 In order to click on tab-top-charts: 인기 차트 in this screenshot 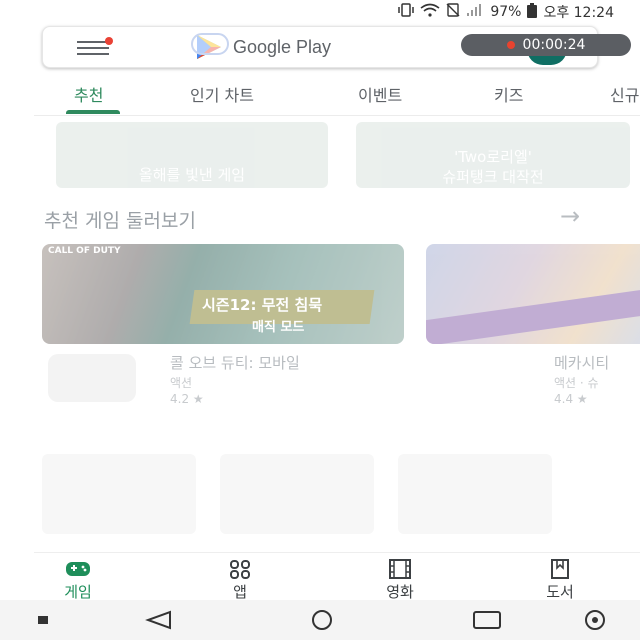, I will do `click(222, 94)`.